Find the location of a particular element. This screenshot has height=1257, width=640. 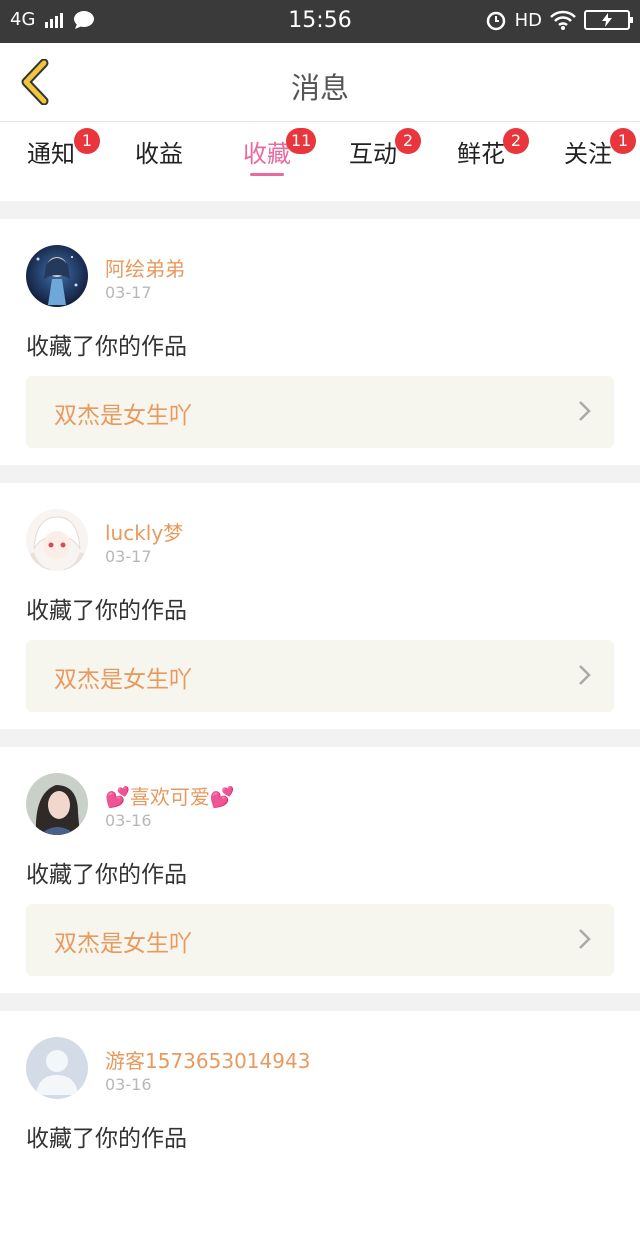

active-tab-indicator is located at coordinates (267, 174).